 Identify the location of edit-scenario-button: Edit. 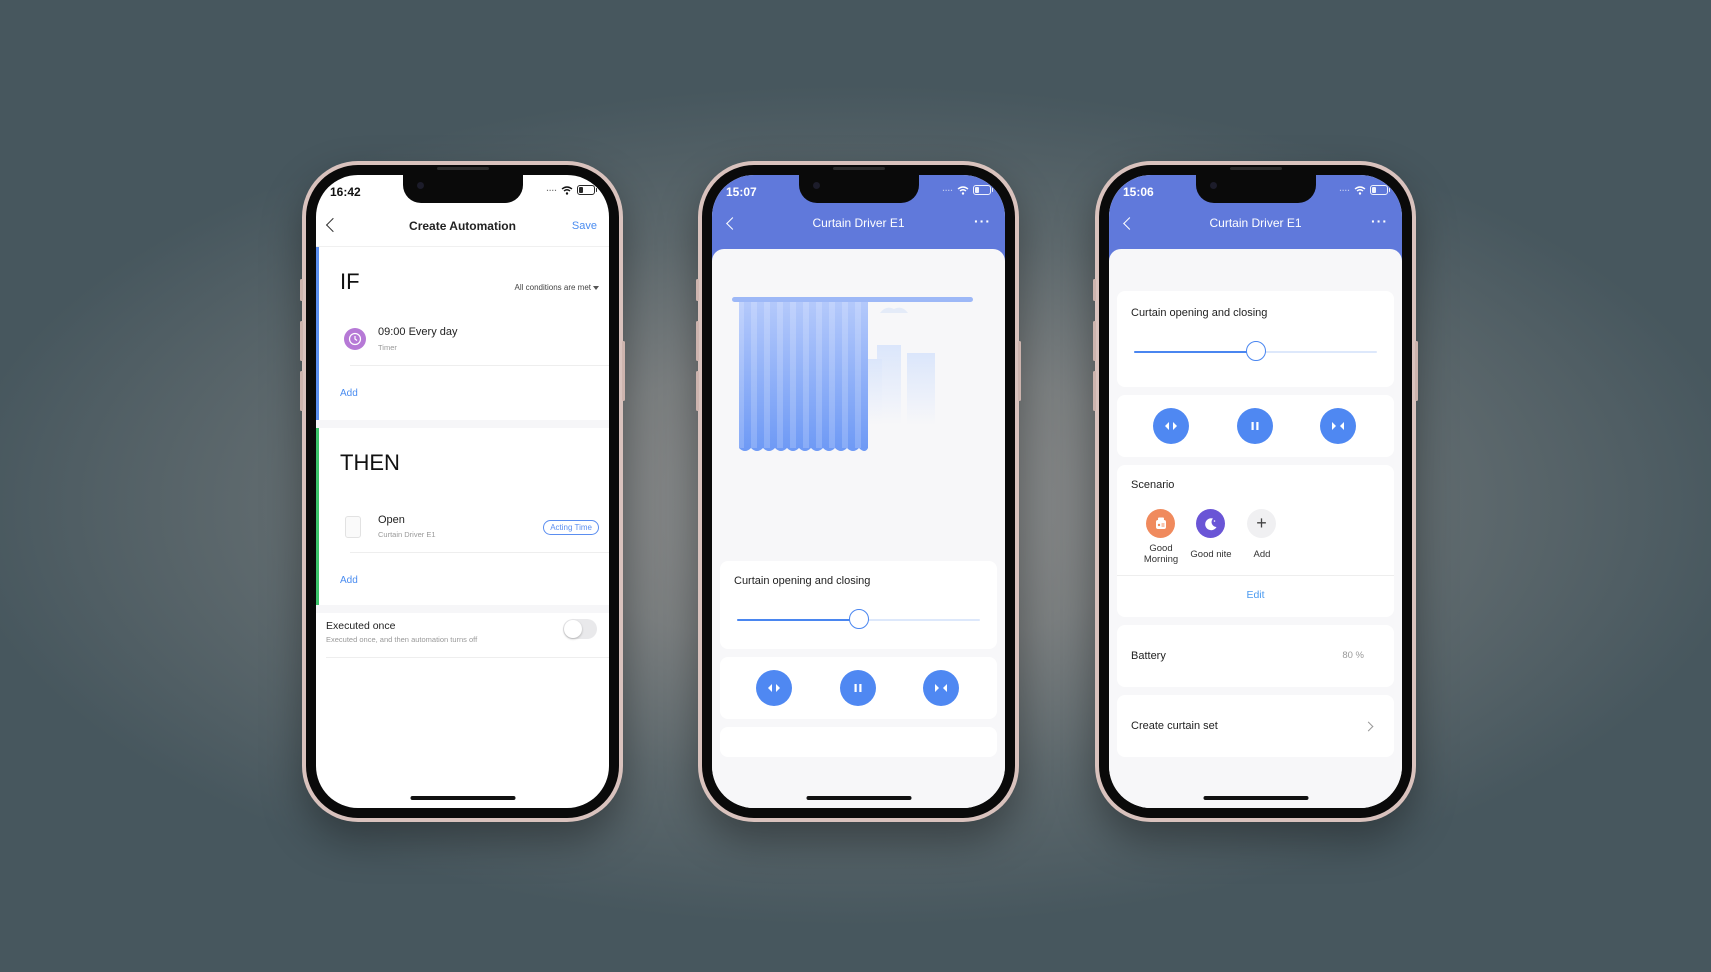
(1255, 595).